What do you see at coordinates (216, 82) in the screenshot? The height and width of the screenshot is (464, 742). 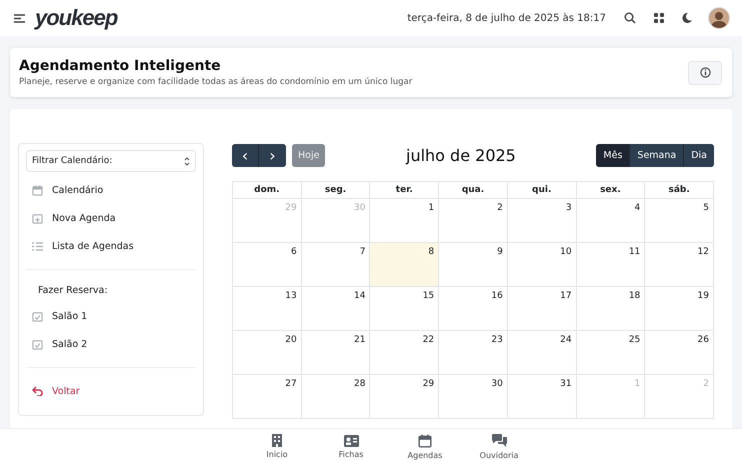 I see `page-subtitle: Planeje, reserve e organize com facilidade todas as áreas do condomínio em um único lugar` at bounding box center [216, 82].